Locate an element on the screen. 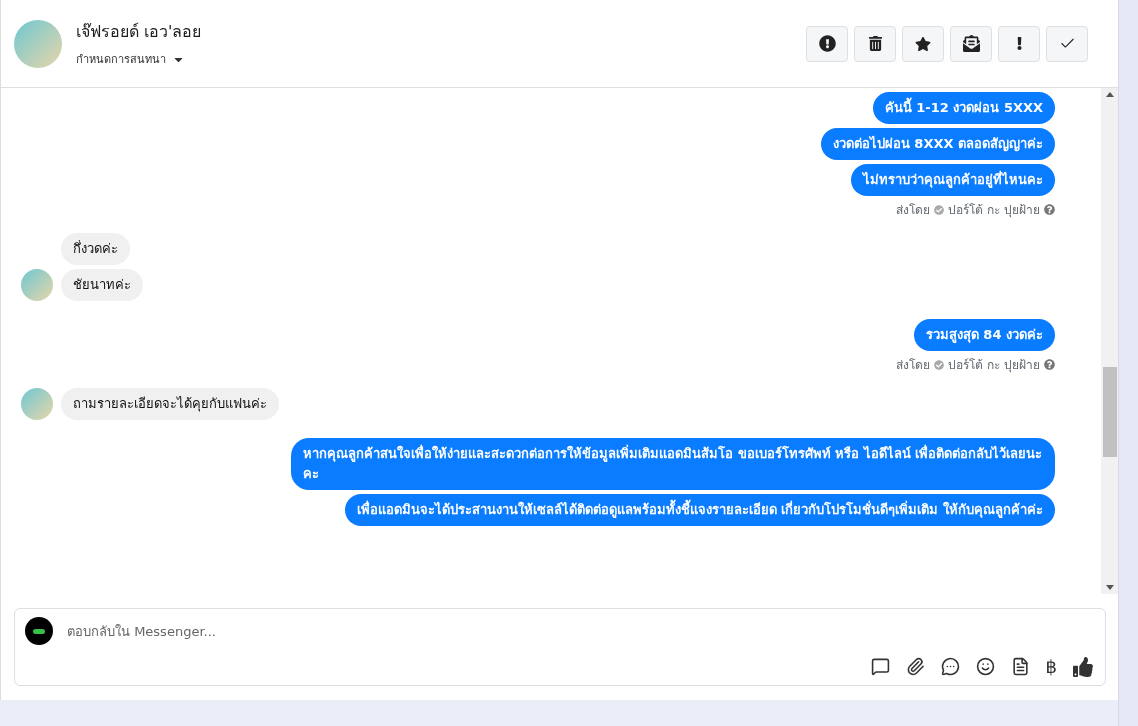 The width and height of the screenshot is (1138, 726). sent-message: รวมสูงสุด 84 งวดค่ะ is located at coordinates (984, 335).